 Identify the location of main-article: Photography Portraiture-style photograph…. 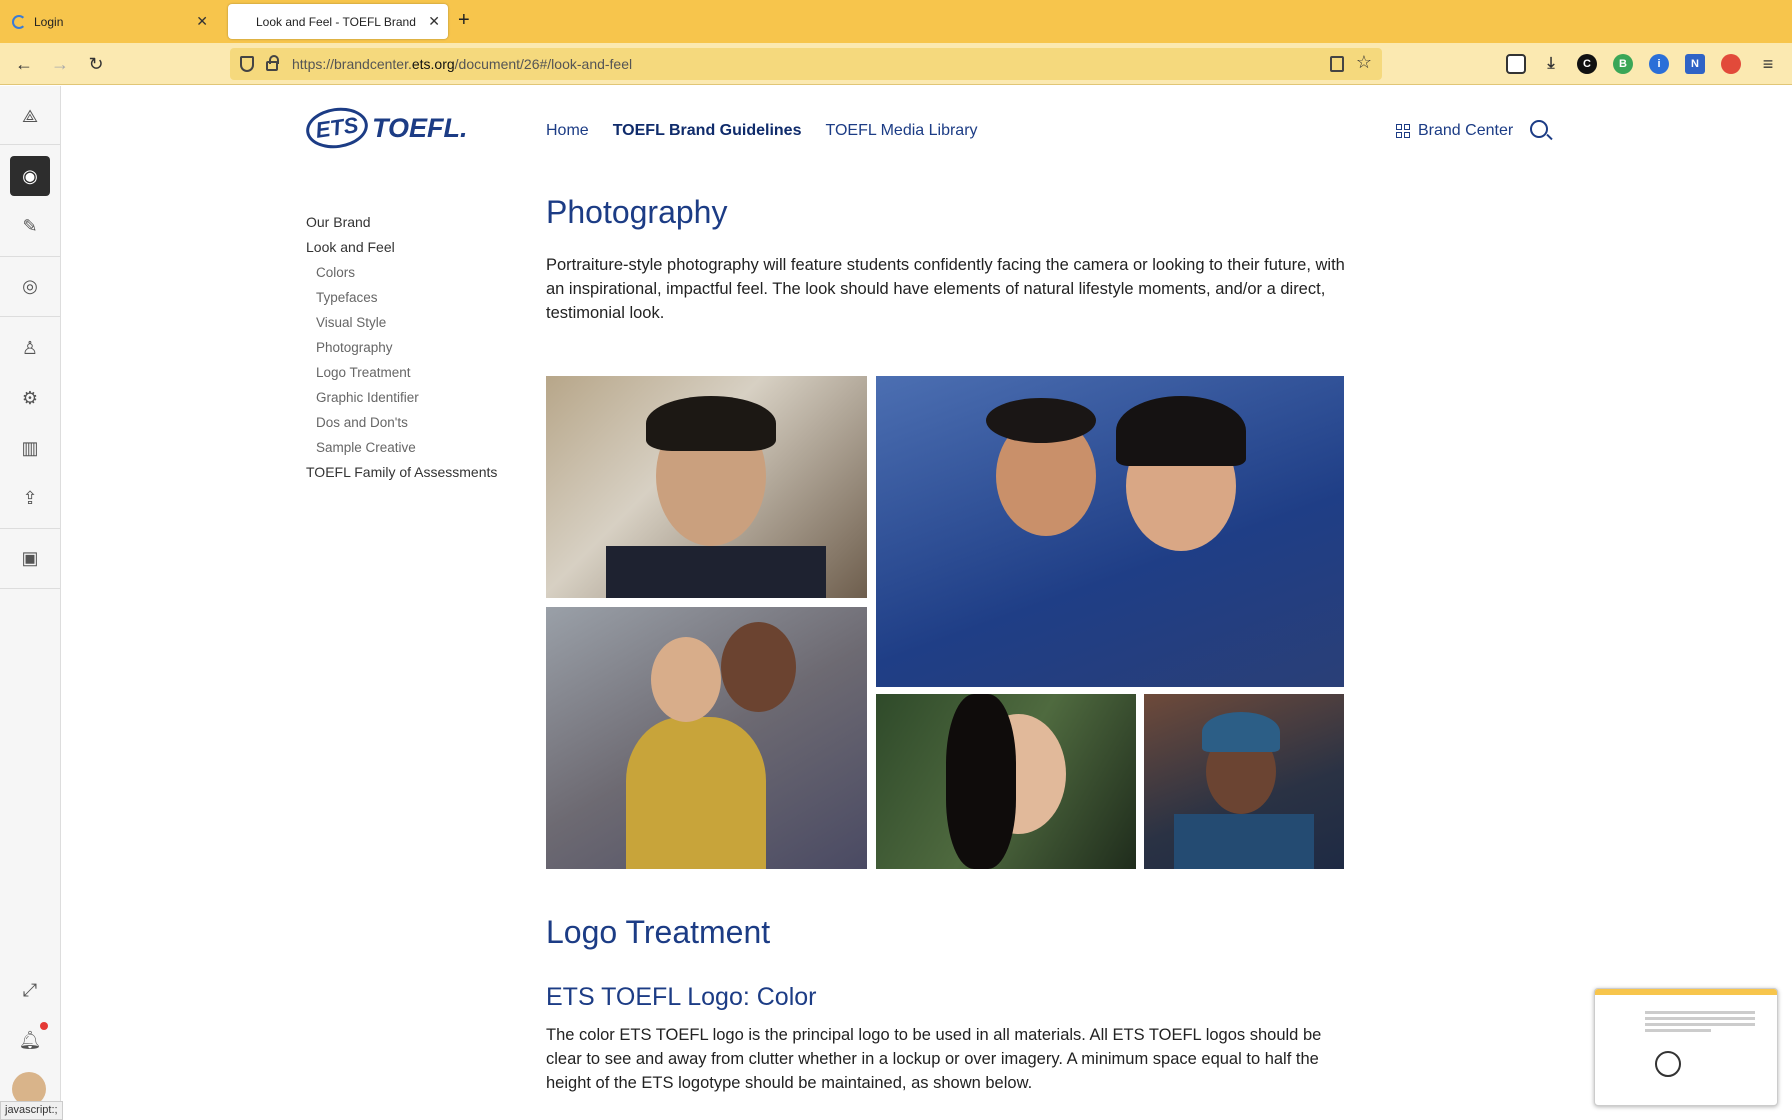
(946, 259).